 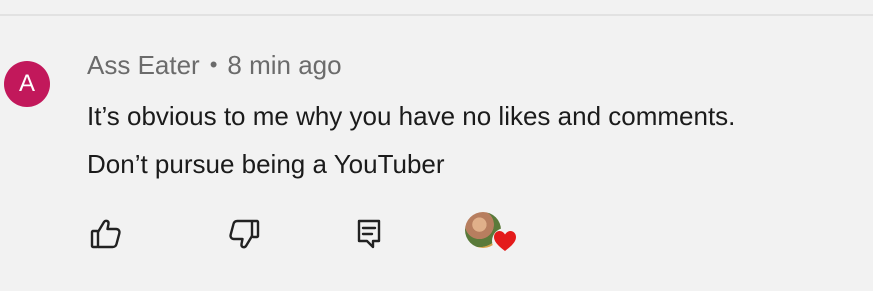 What do you see at coordinates (505, 241) in the screenshot?
I see `heart-icon` at bounding box center [505, 241].